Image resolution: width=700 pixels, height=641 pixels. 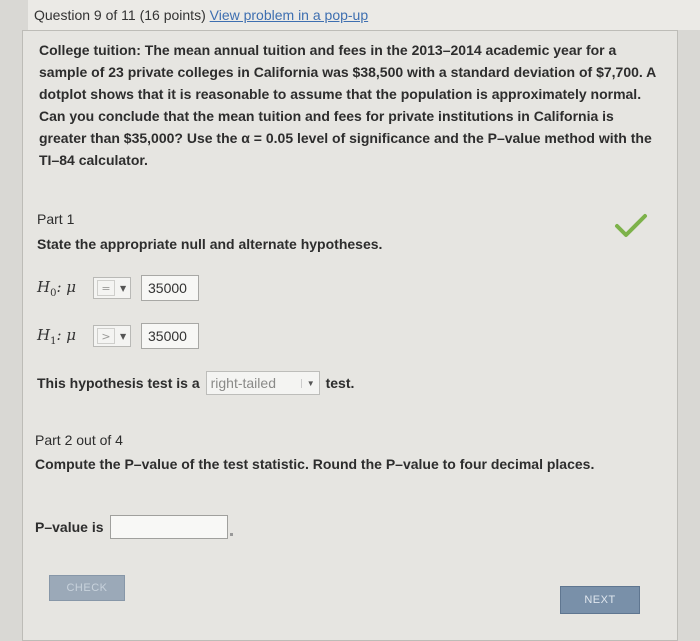 What do you see at coordinates (231, 534) in the screenshot?
I see `input-handle-dot` at bounding box center [231, 534].